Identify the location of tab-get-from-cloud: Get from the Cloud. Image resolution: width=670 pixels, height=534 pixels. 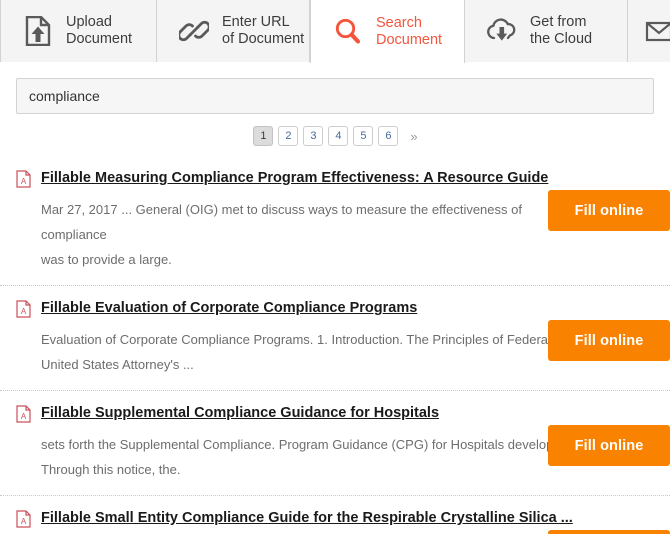
(546, 31).